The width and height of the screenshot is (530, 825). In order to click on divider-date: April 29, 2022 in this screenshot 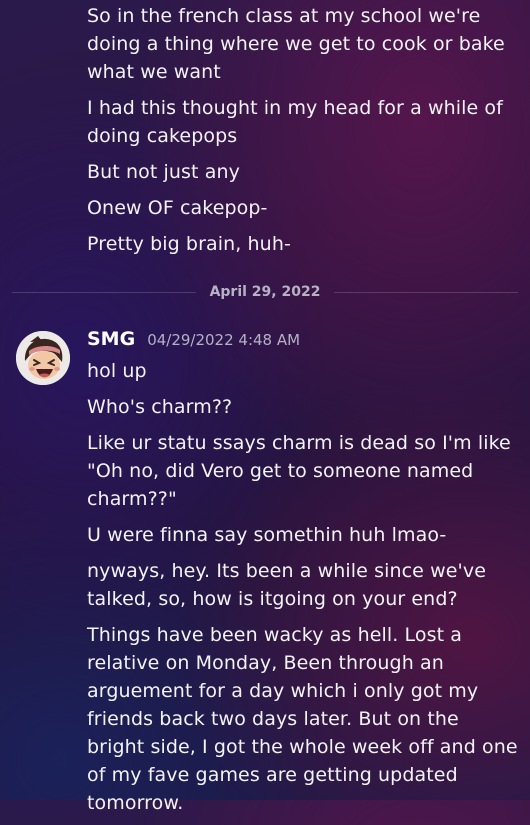, I will do `click(265, 292)`.